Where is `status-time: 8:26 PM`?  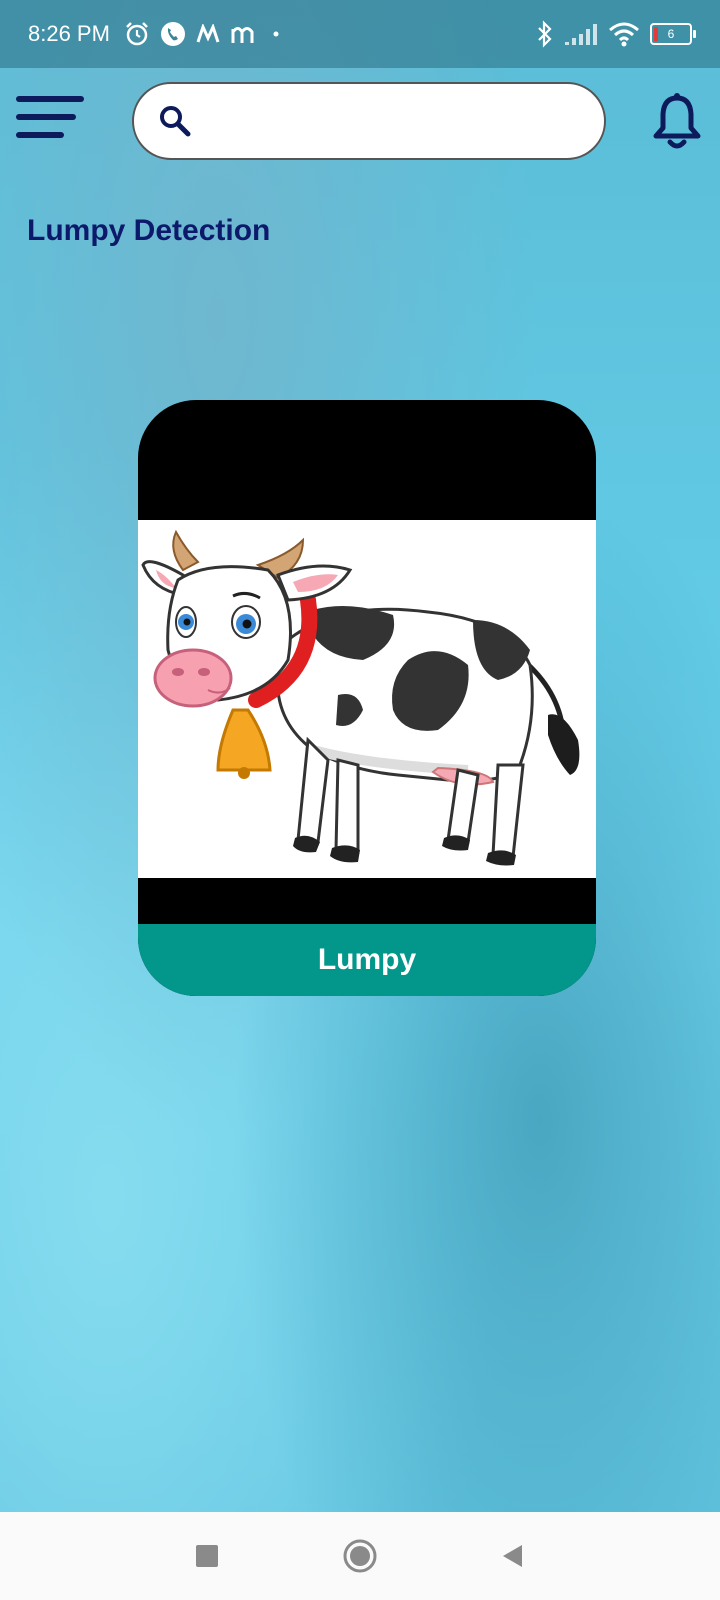 status-time: 8:26 PM is located at coordinates (69, 33).